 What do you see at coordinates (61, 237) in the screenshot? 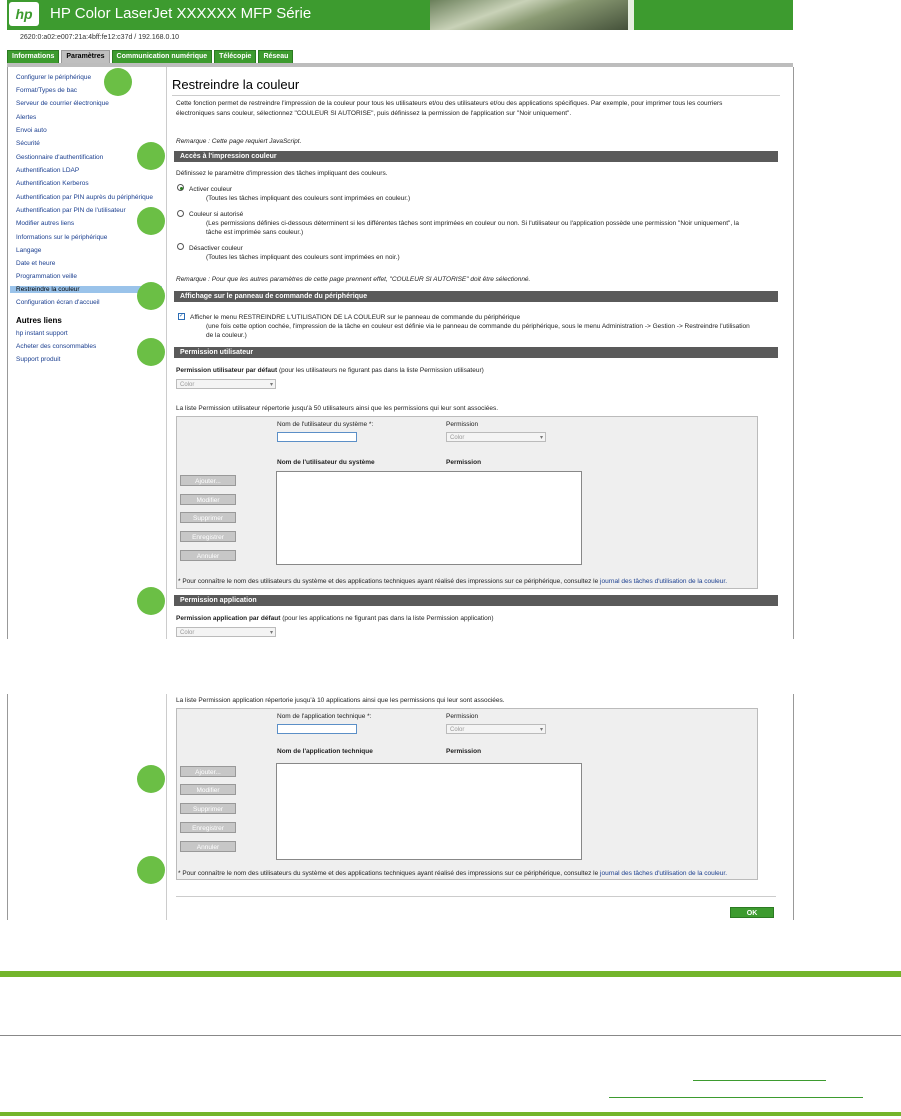
I see `sidebar-item-informations-peripherique: Informations sur le périphérique` at bounding box center [61, 237].